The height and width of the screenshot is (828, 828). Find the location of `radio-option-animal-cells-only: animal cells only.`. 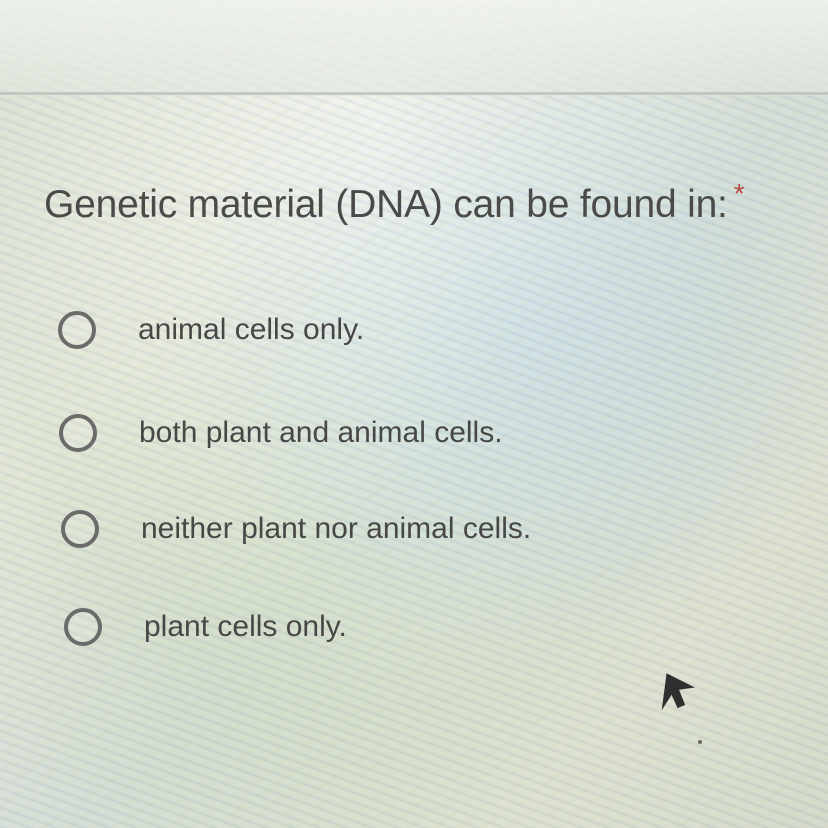

radio-option-animal-cells-only: animal cells only. is located at coordinates (211, 330).